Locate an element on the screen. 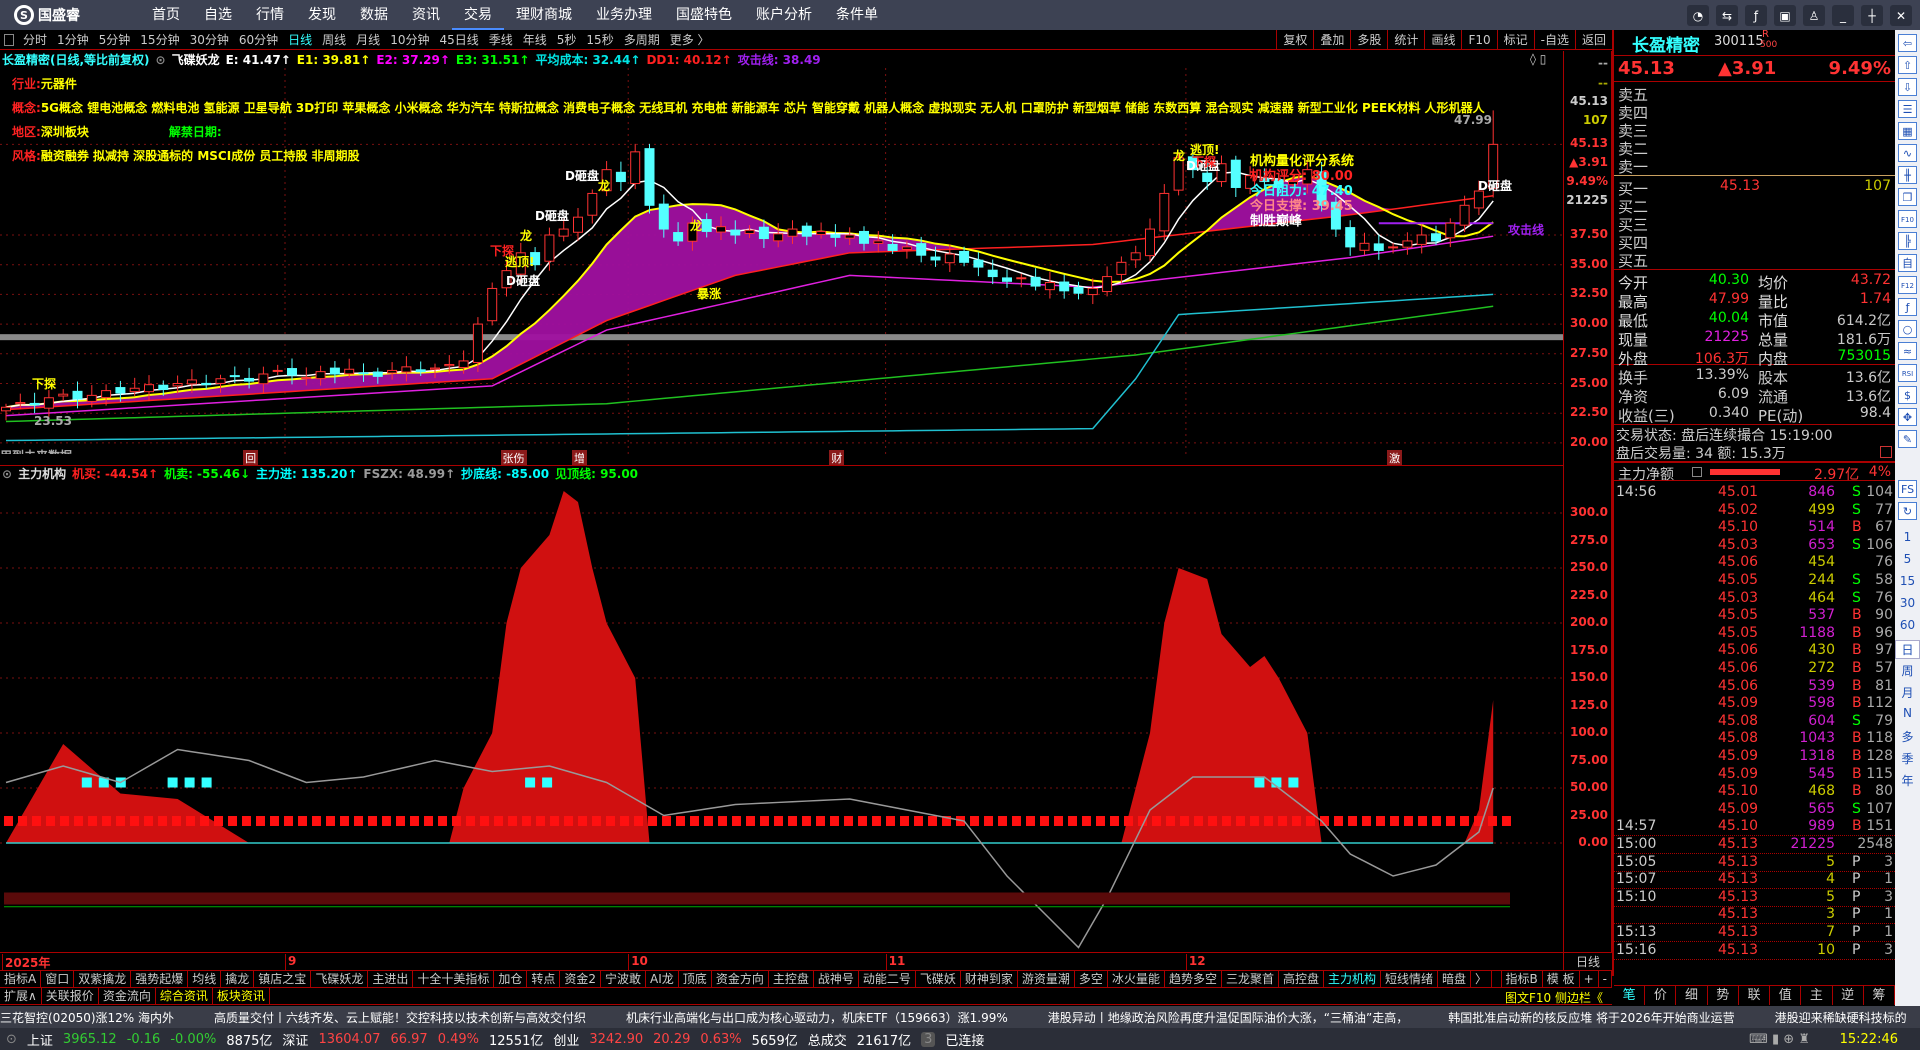 The width and height of the screenshot is (1920, 1050). down-arrow-icon: ⇩ is located at coordinates (1907, 87).